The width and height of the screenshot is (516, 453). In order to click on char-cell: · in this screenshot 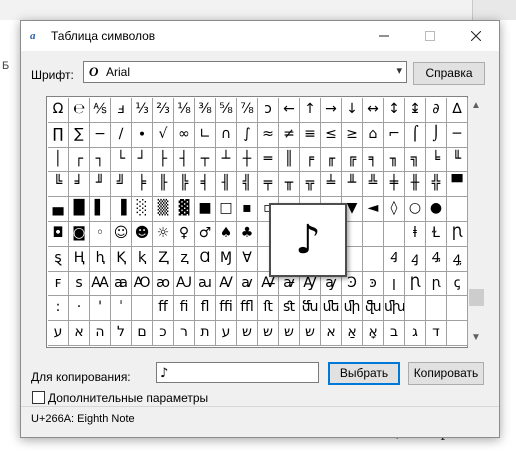, I will do `click(79, 309)`.